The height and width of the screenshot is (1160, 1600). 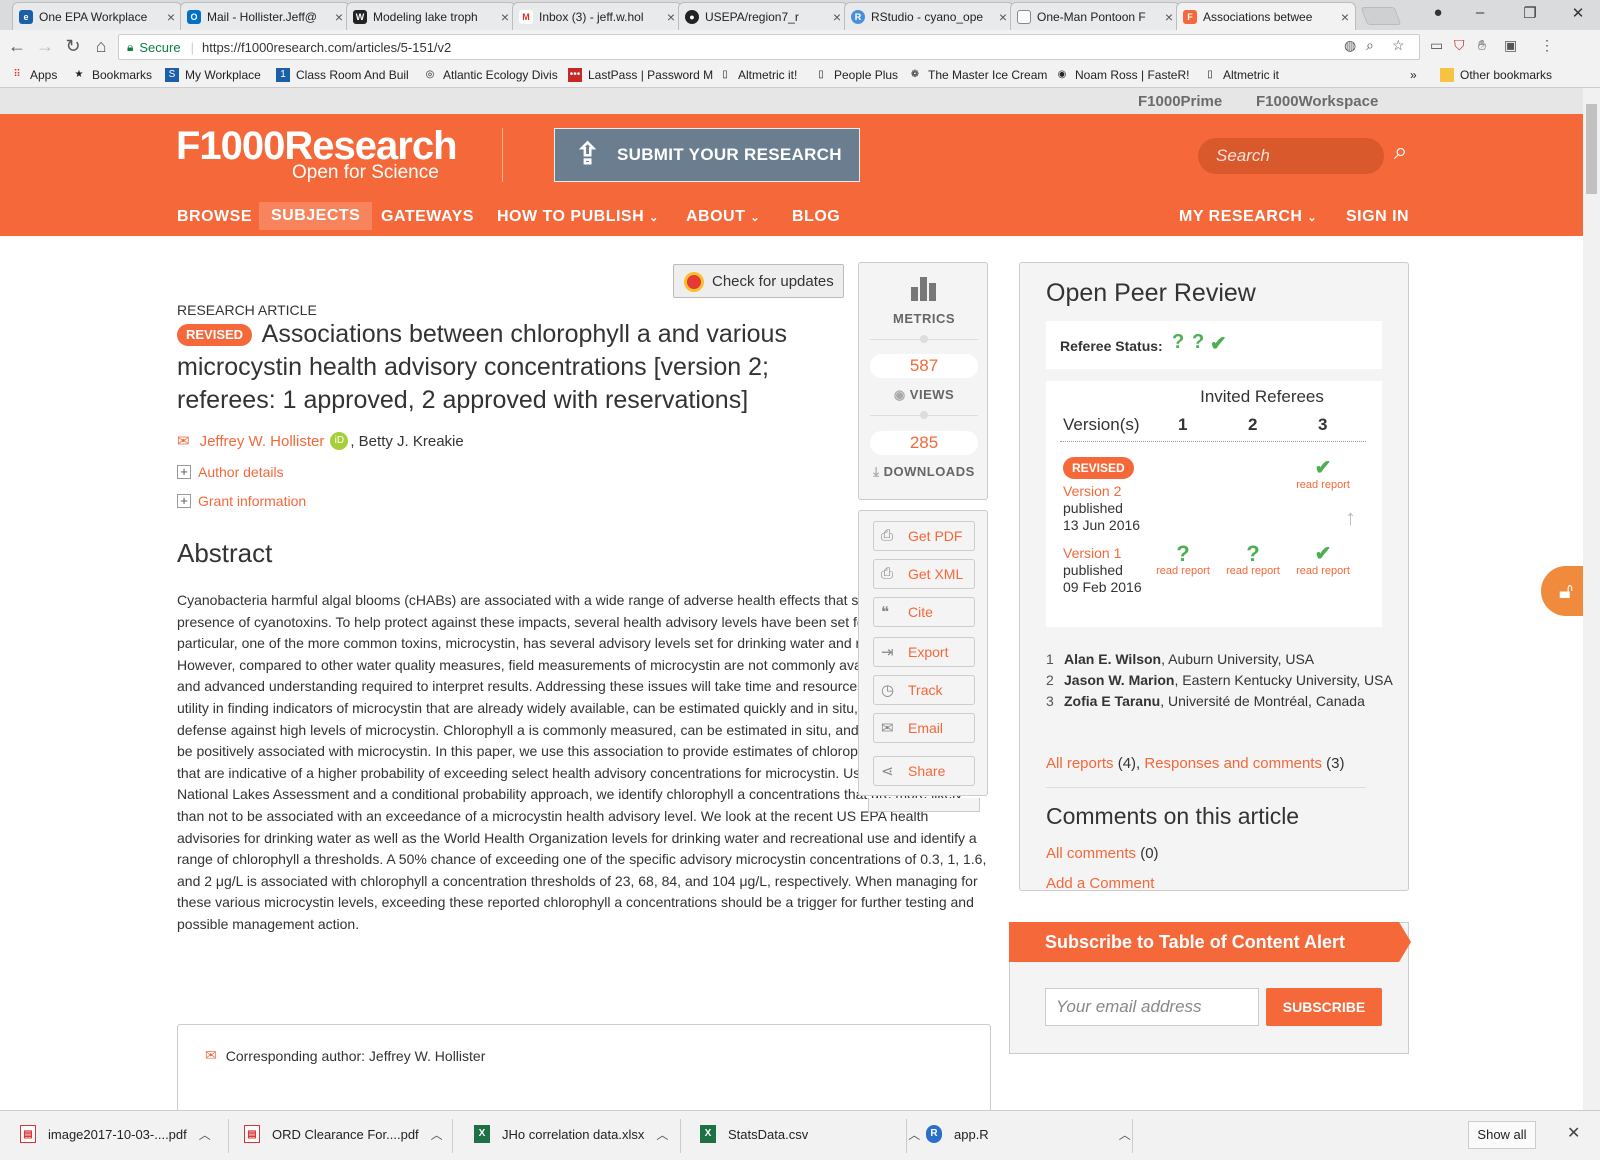 What do you see at coordinates (427, 217) in the screenshot?
I see `nav-gateways: GATEWAYS` at bounding box center [427, 217].